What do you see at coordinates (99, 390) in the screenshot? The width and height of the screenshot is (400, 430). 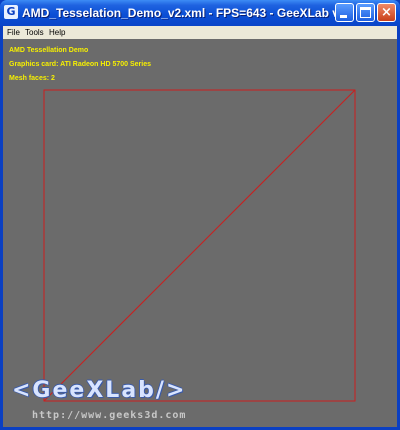 I see `geexlab-logo: <GeeXLab/>` at bounding box center [99, 390].